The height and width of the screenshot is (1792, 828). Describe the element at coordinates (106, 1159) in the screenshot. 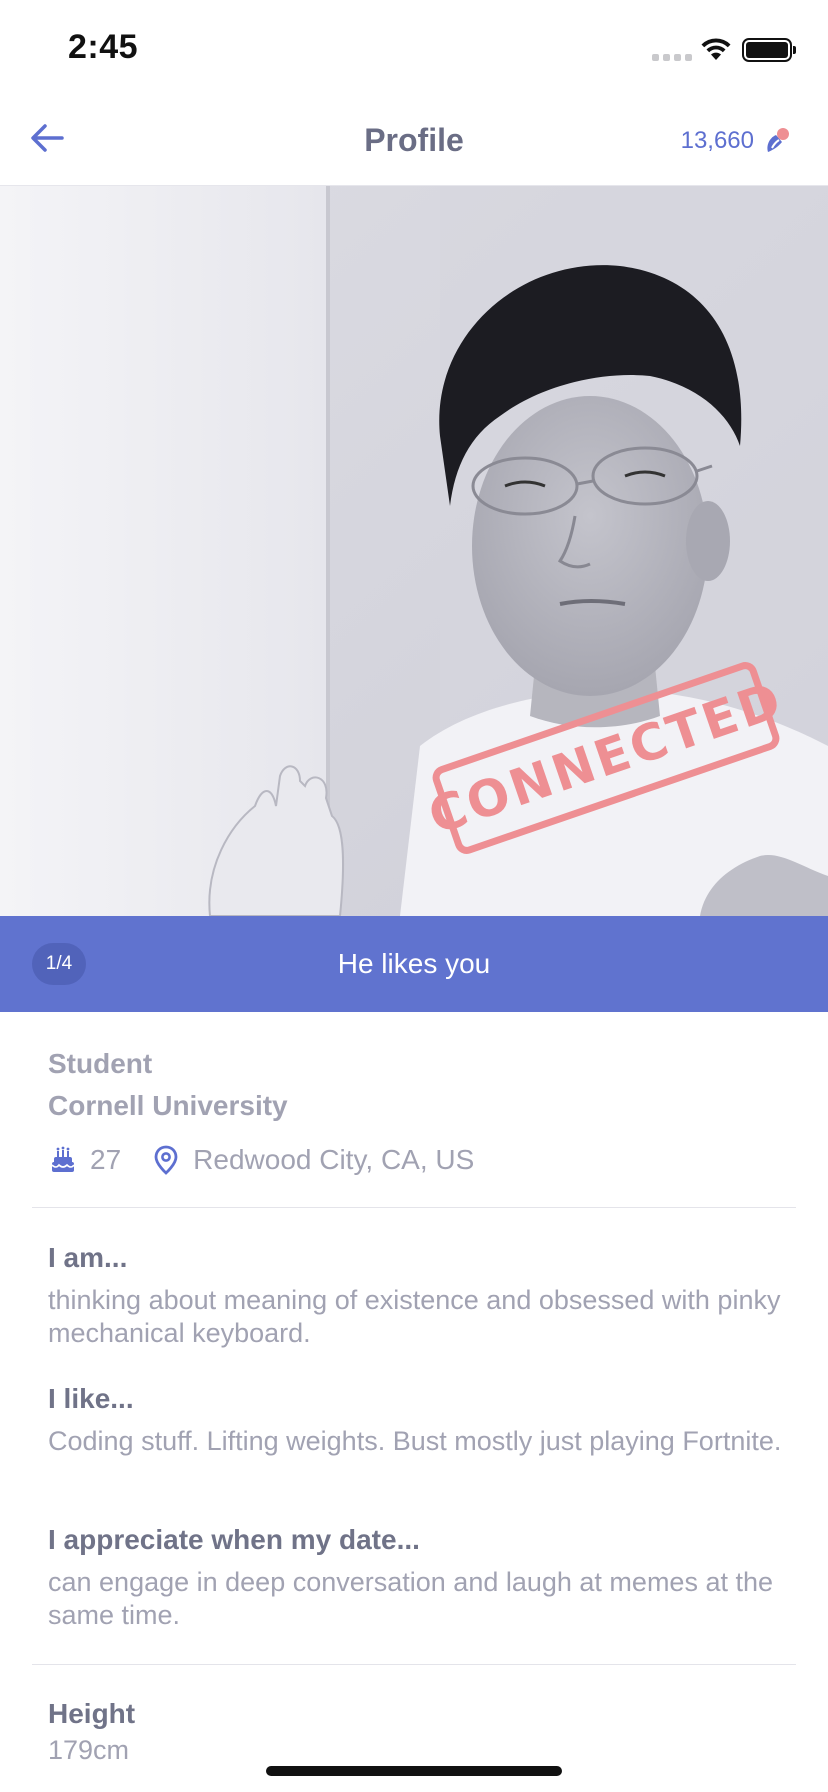

I see `age-value: 27` at that location.